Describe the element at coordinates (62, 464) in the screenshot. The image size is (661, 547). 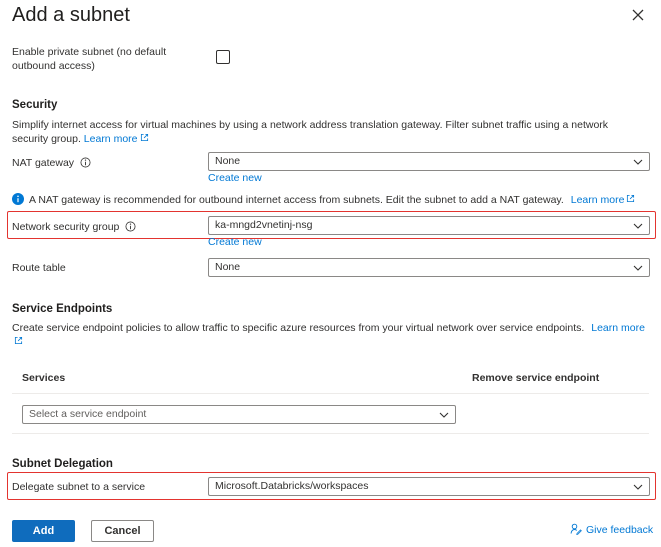
I see `subnet-delegation-heading: Subnet Delegation` at that location.